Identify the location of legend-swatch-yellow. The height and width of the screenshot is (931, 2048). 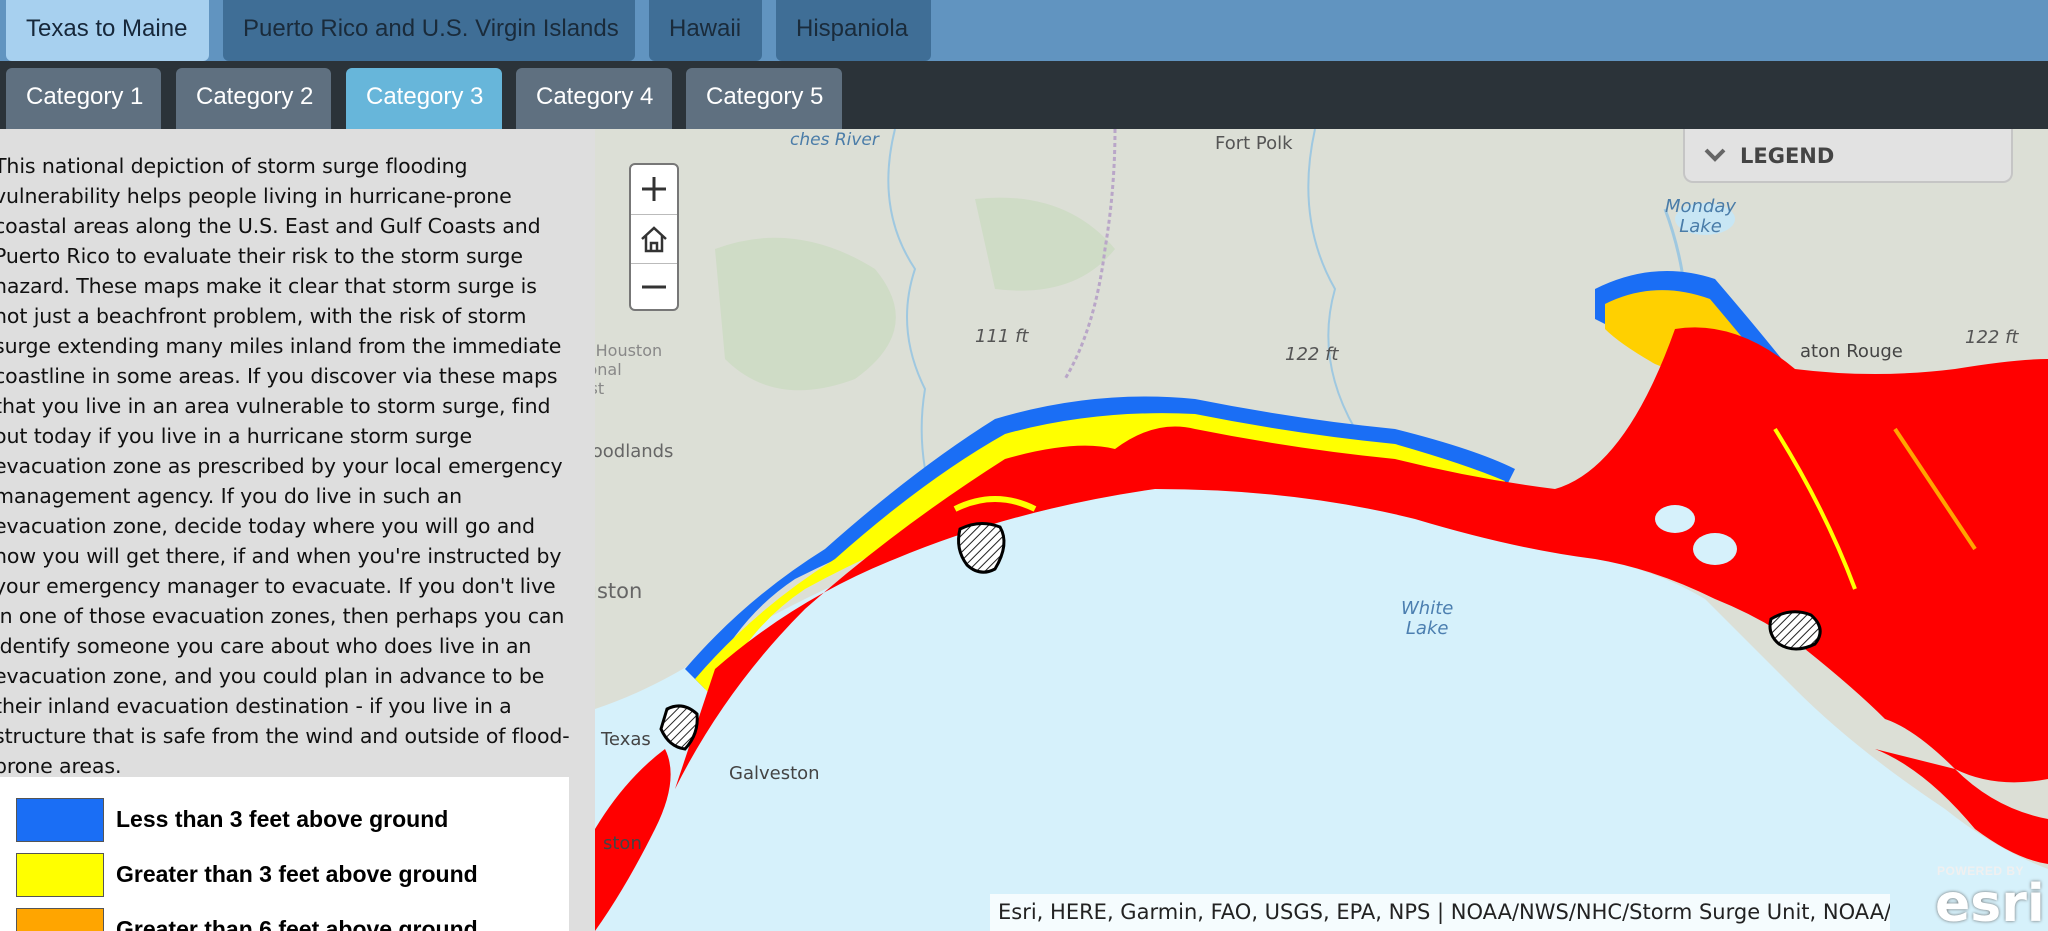
(60, 875).